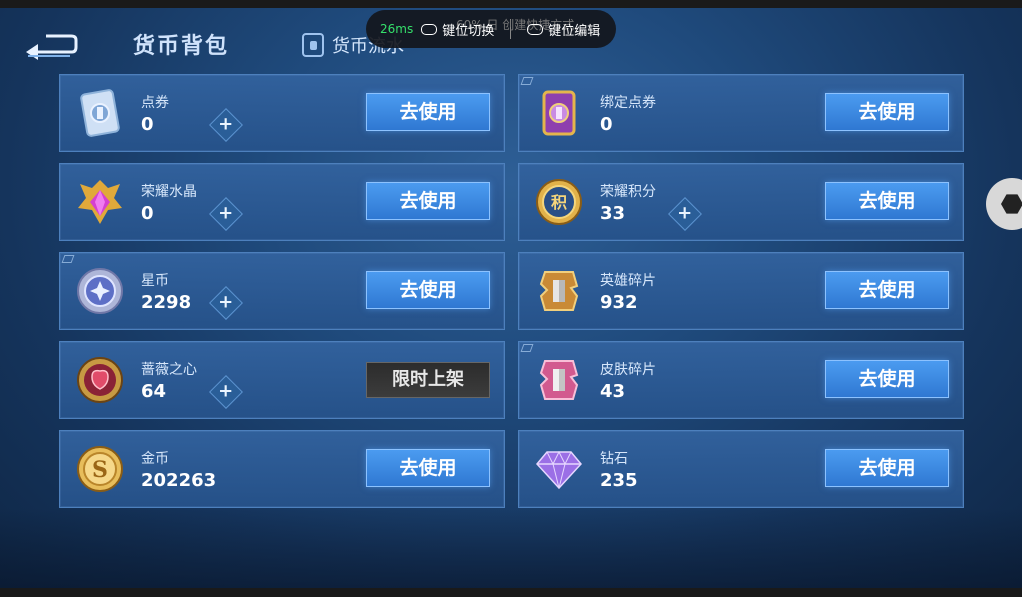  What do you see at coordinates (613, 391) in the screenshot?
I see `currency-amount: 43` at bounding box center [613, 391].